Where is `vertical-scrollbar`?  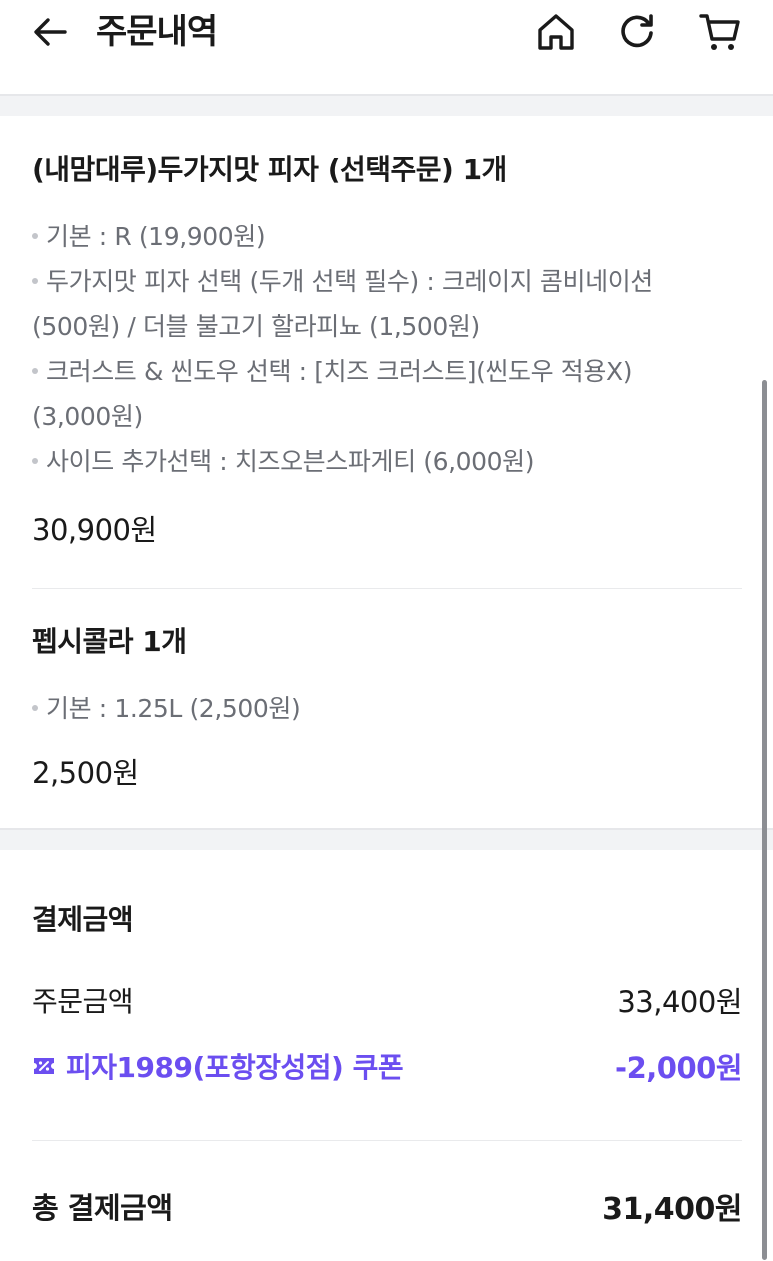
vertical-scrollbar is located at coordinates (764, 820).